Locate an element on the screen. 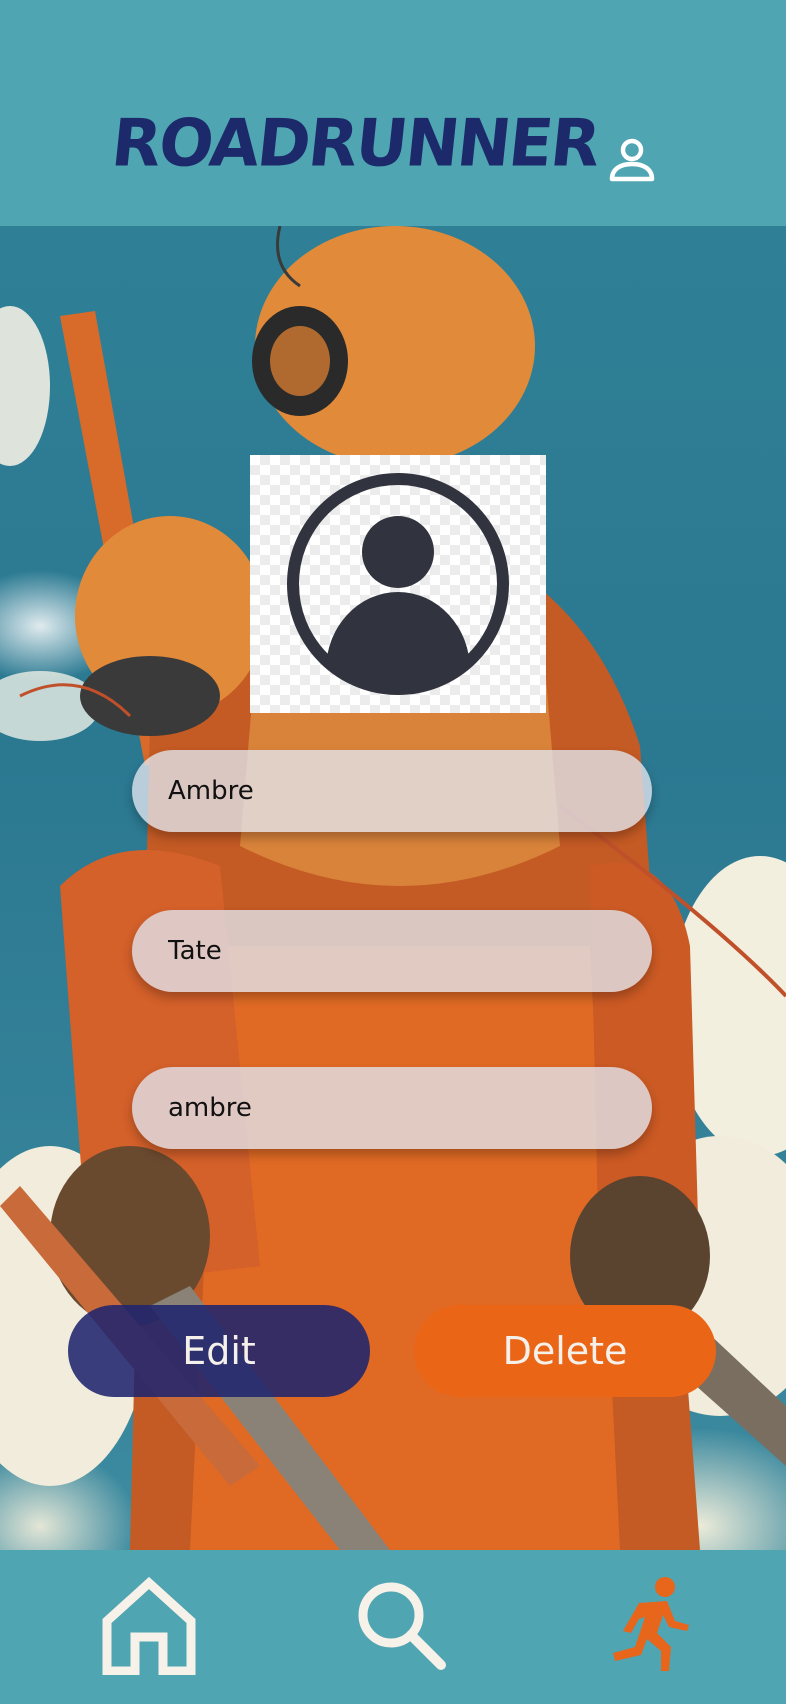  search-icon is located at coordinates (402, 1626).